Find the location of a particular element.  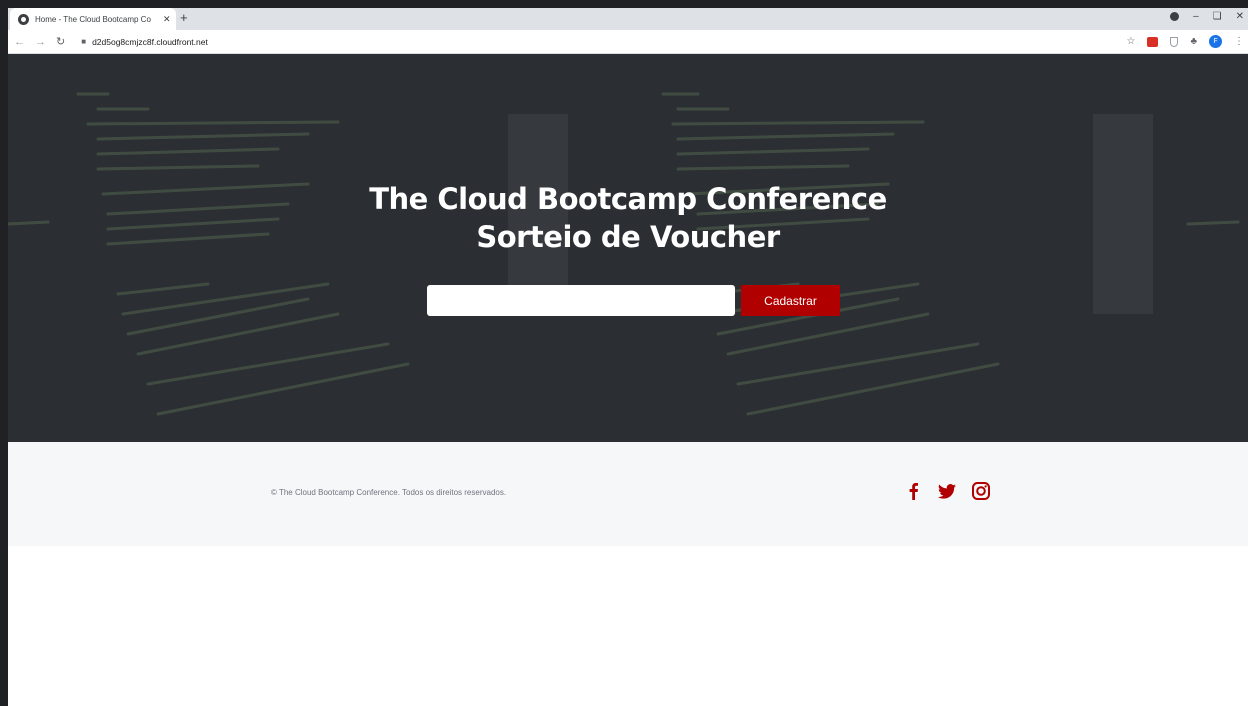

menu-icon: ⋮ is located at coordinates (1239, 41).